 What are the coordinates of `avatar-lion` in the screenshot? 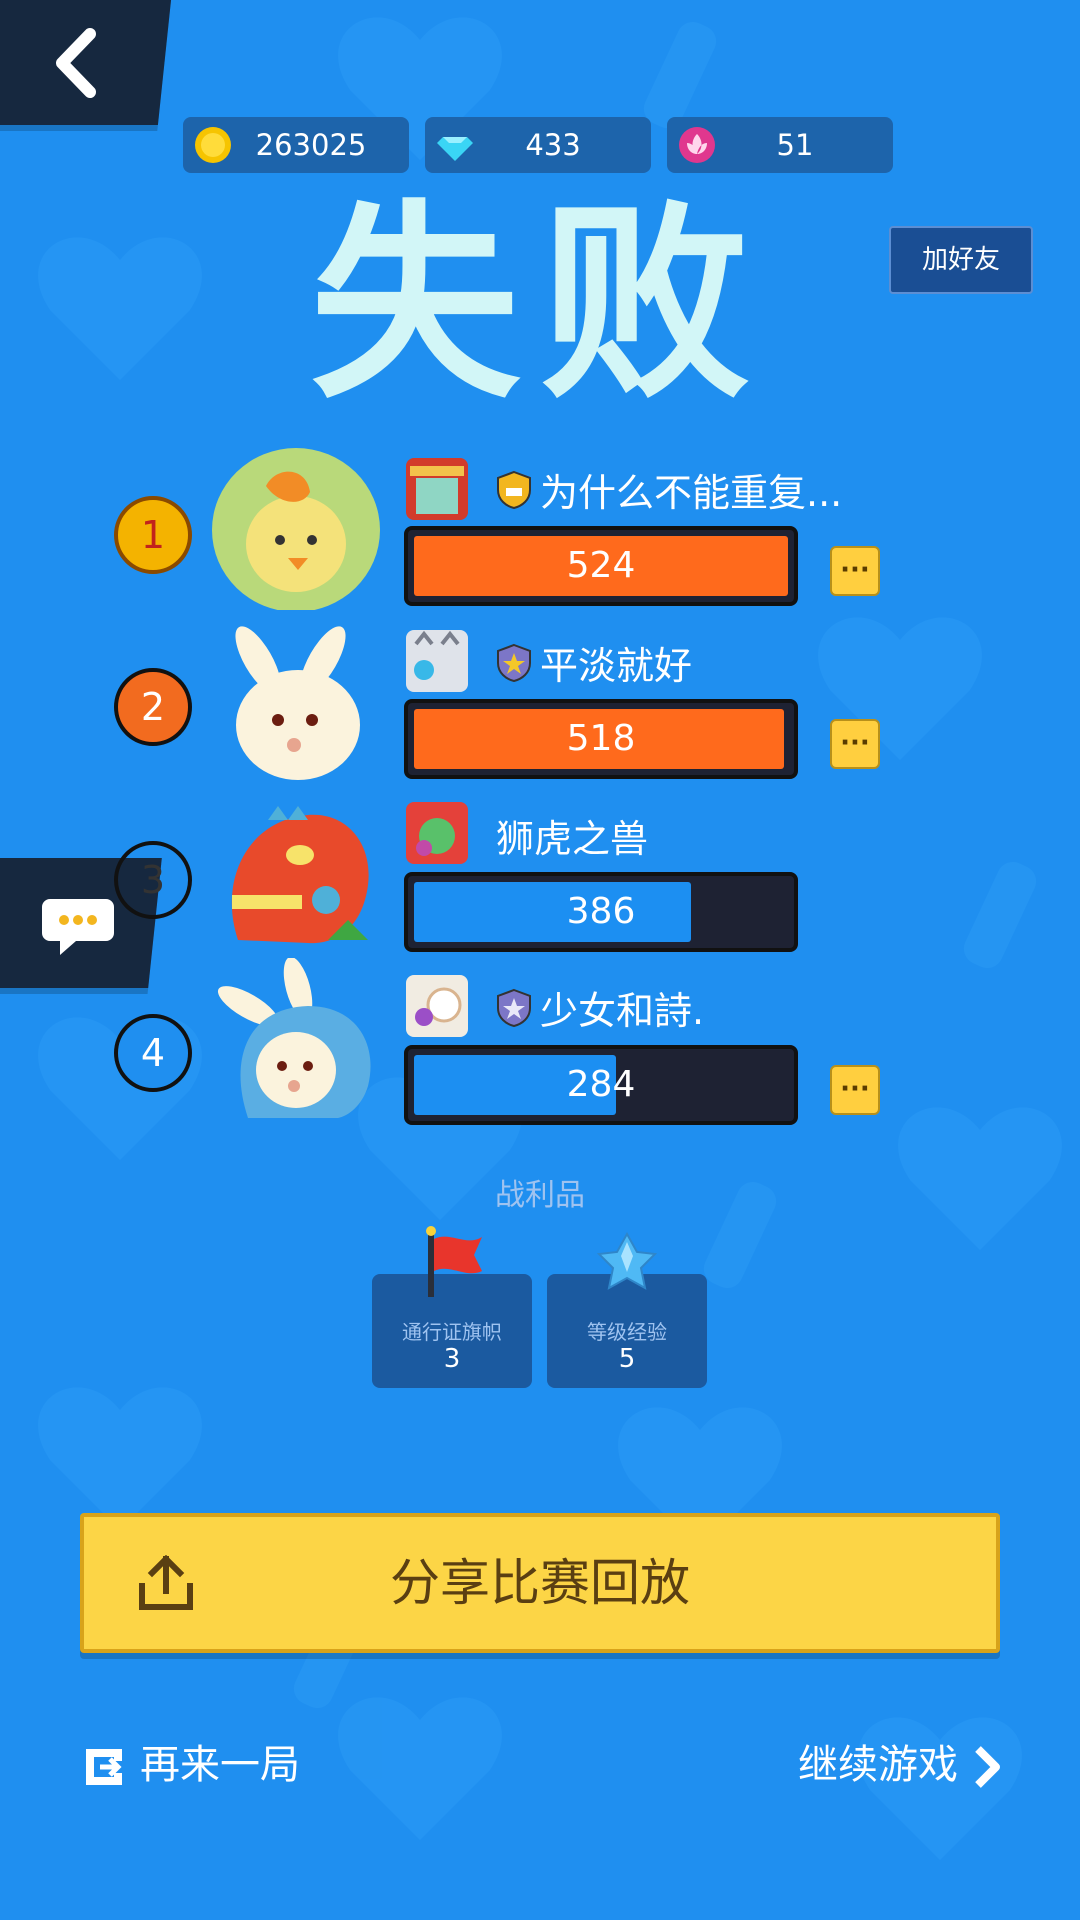 It's located at (296, 529).